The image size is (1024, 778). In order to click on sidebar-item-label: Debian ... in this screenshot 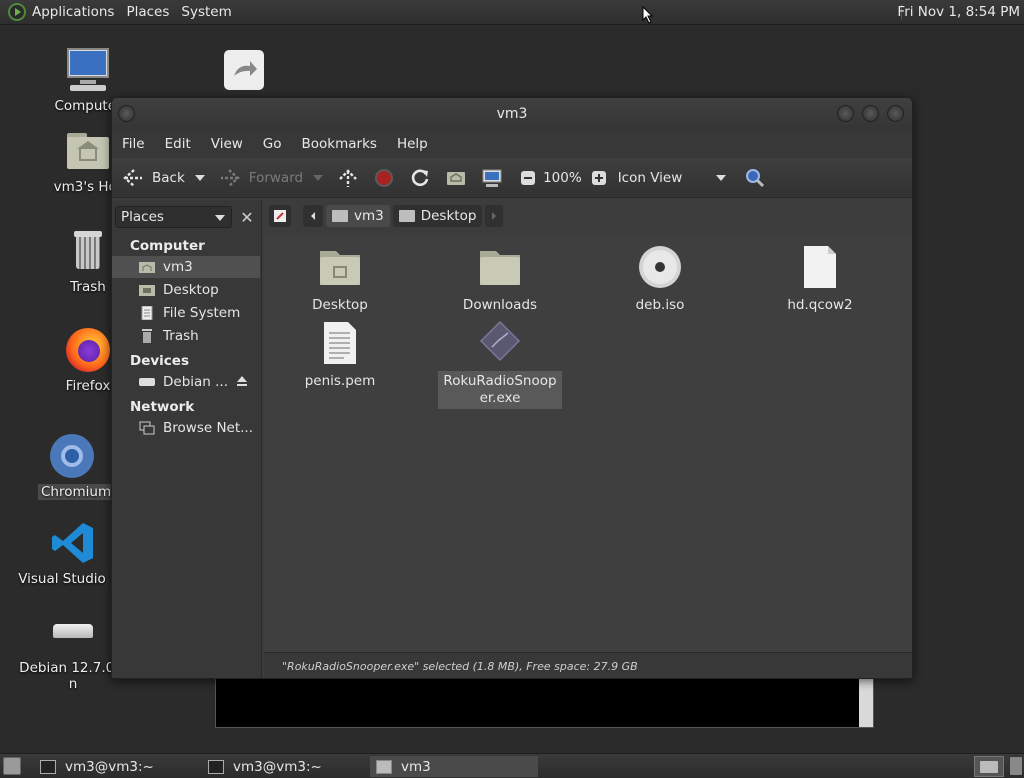, I will do `click(196, 382)`.